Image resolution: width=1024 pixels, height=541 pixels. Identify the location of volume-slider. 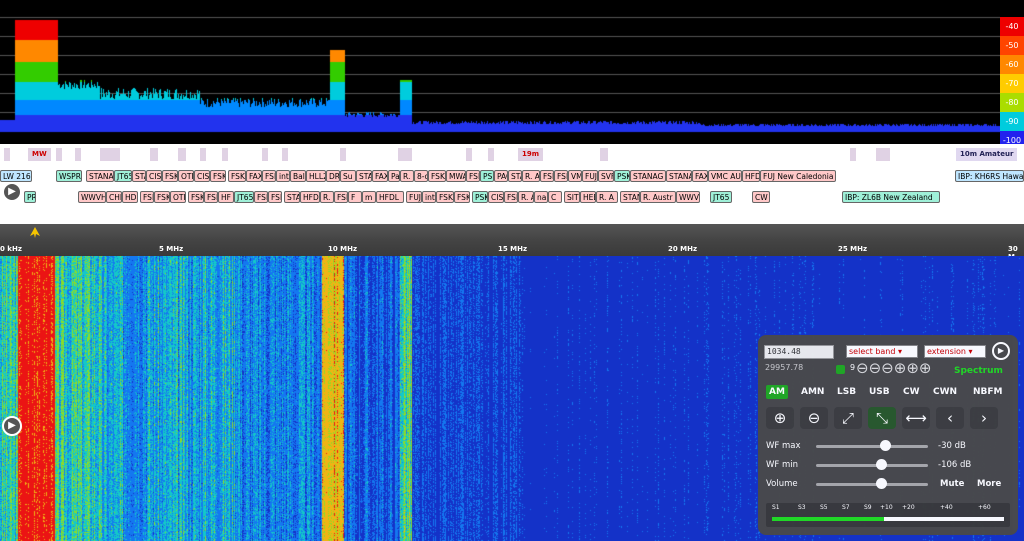
(872, 484).